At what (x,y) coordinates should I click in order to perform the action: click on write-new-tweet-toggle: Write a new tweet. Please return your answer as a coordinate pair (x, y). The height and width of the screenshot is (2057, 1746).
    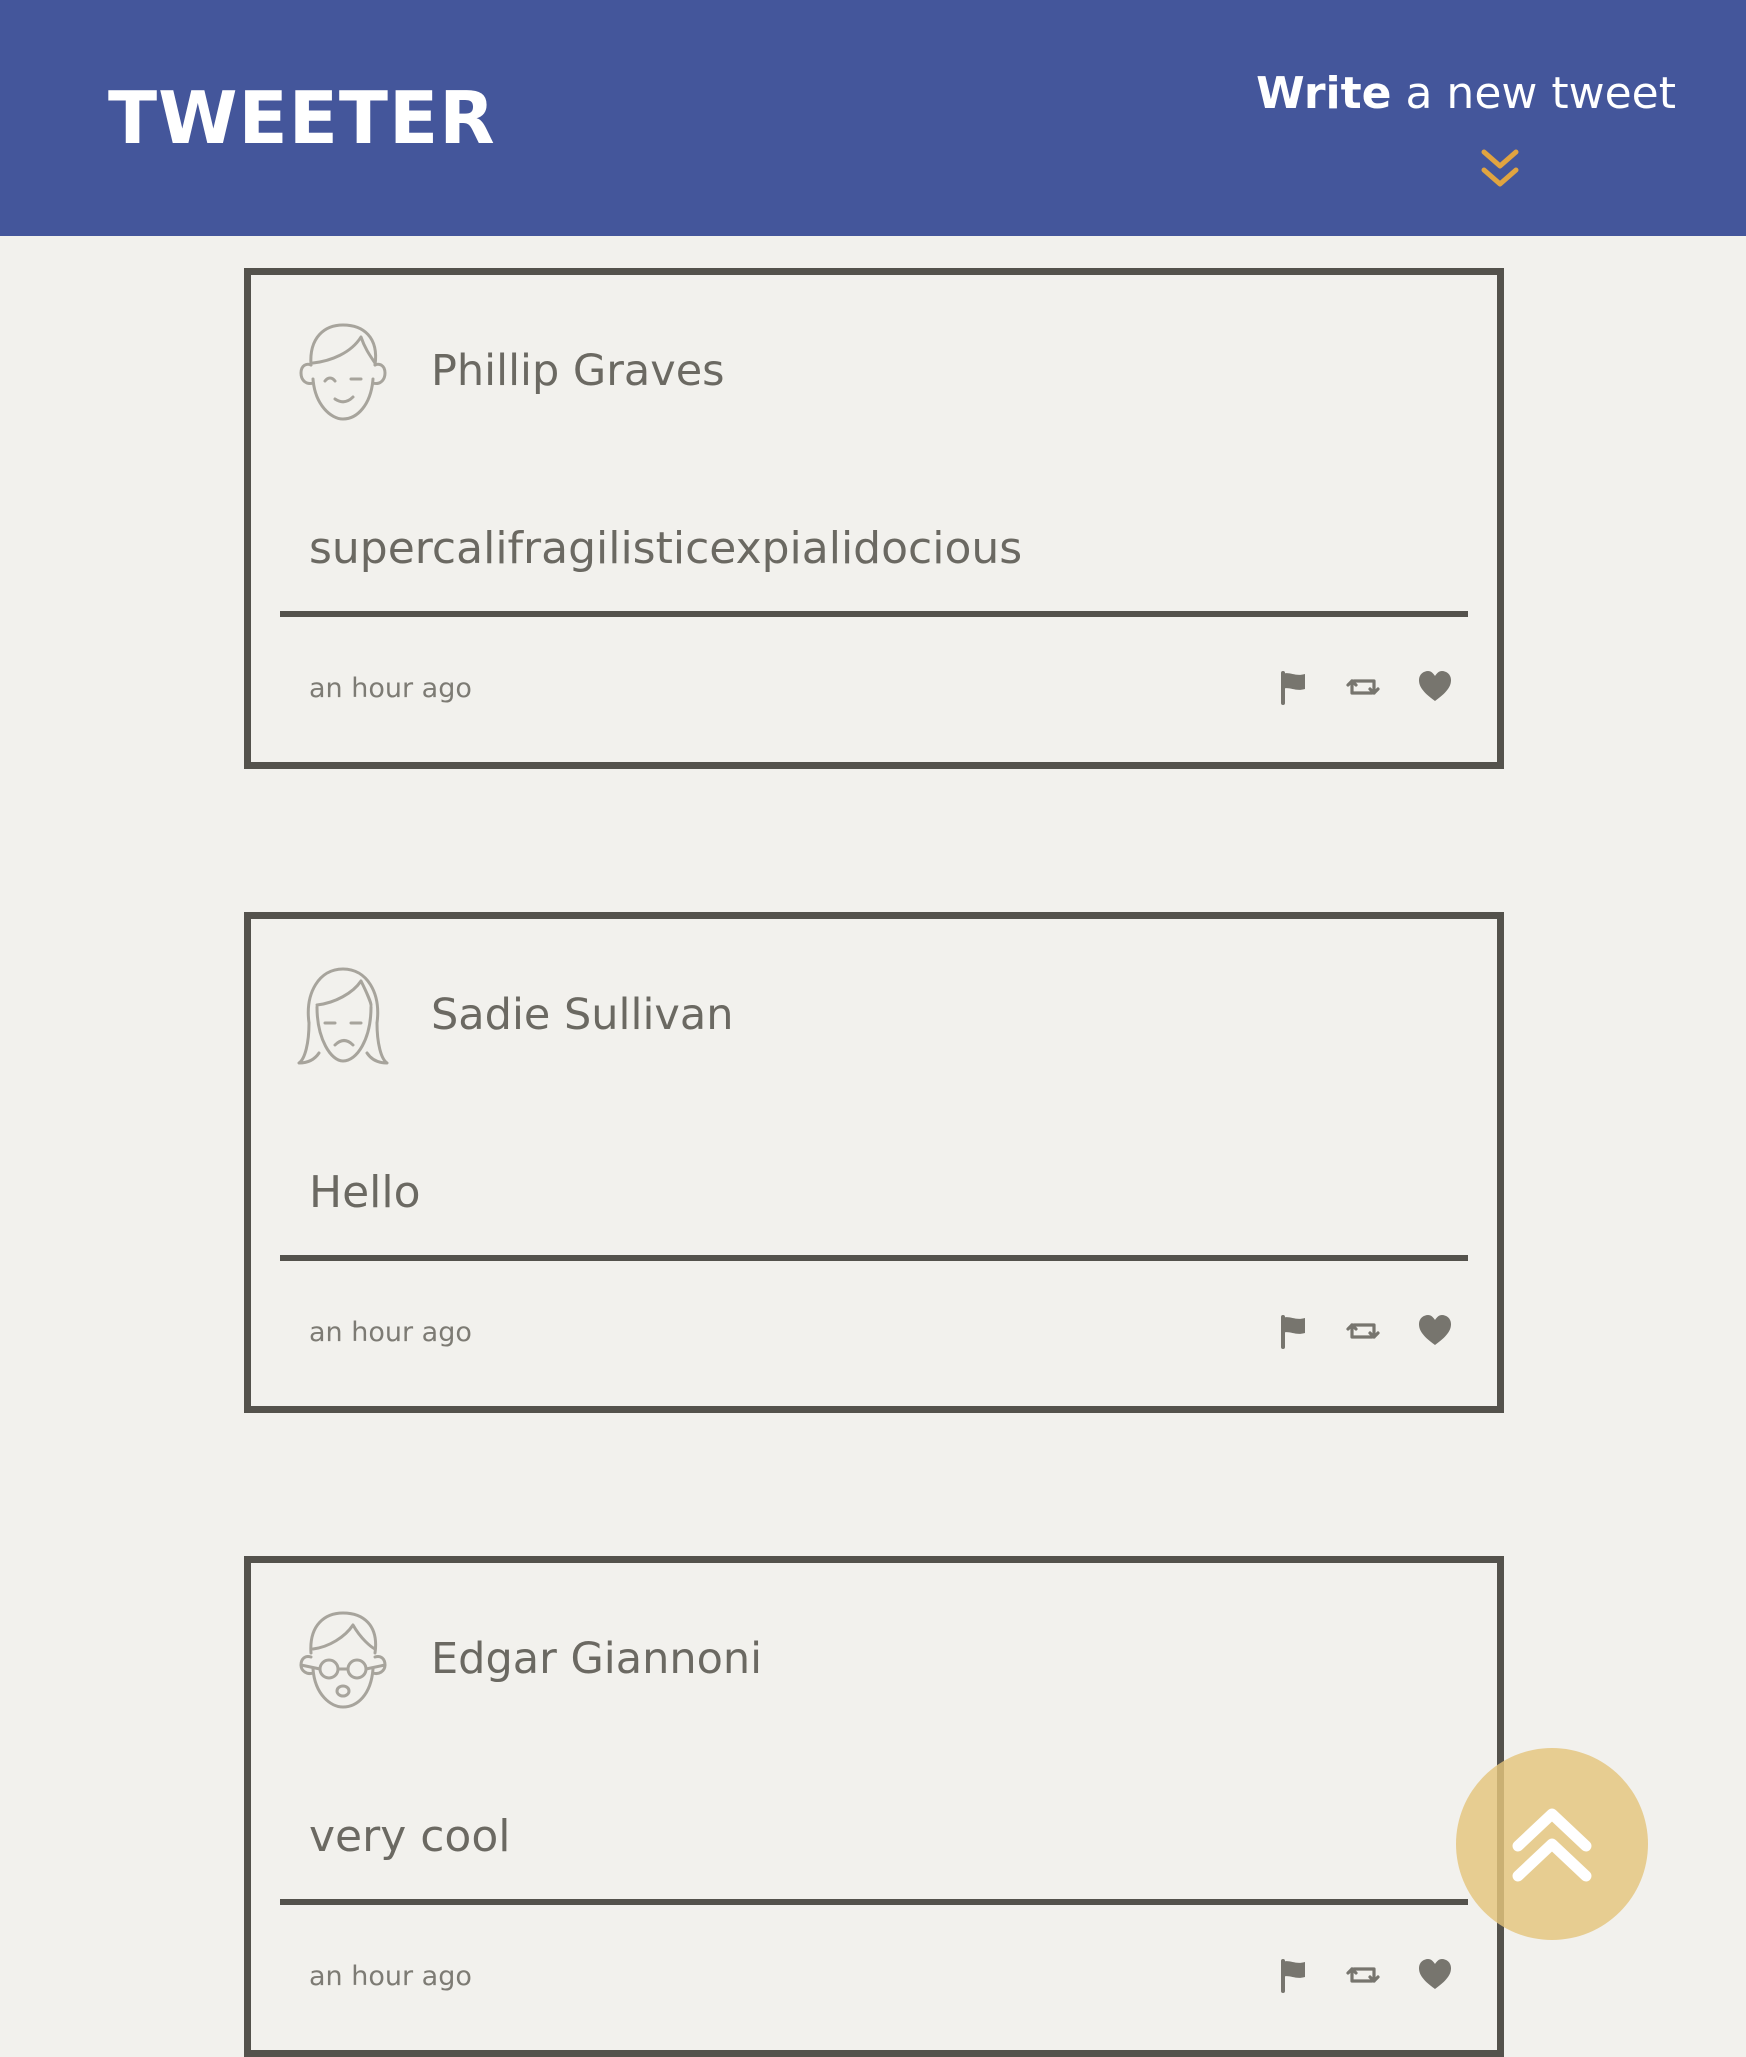
    Looking at the image, I should click on (1446, 94).